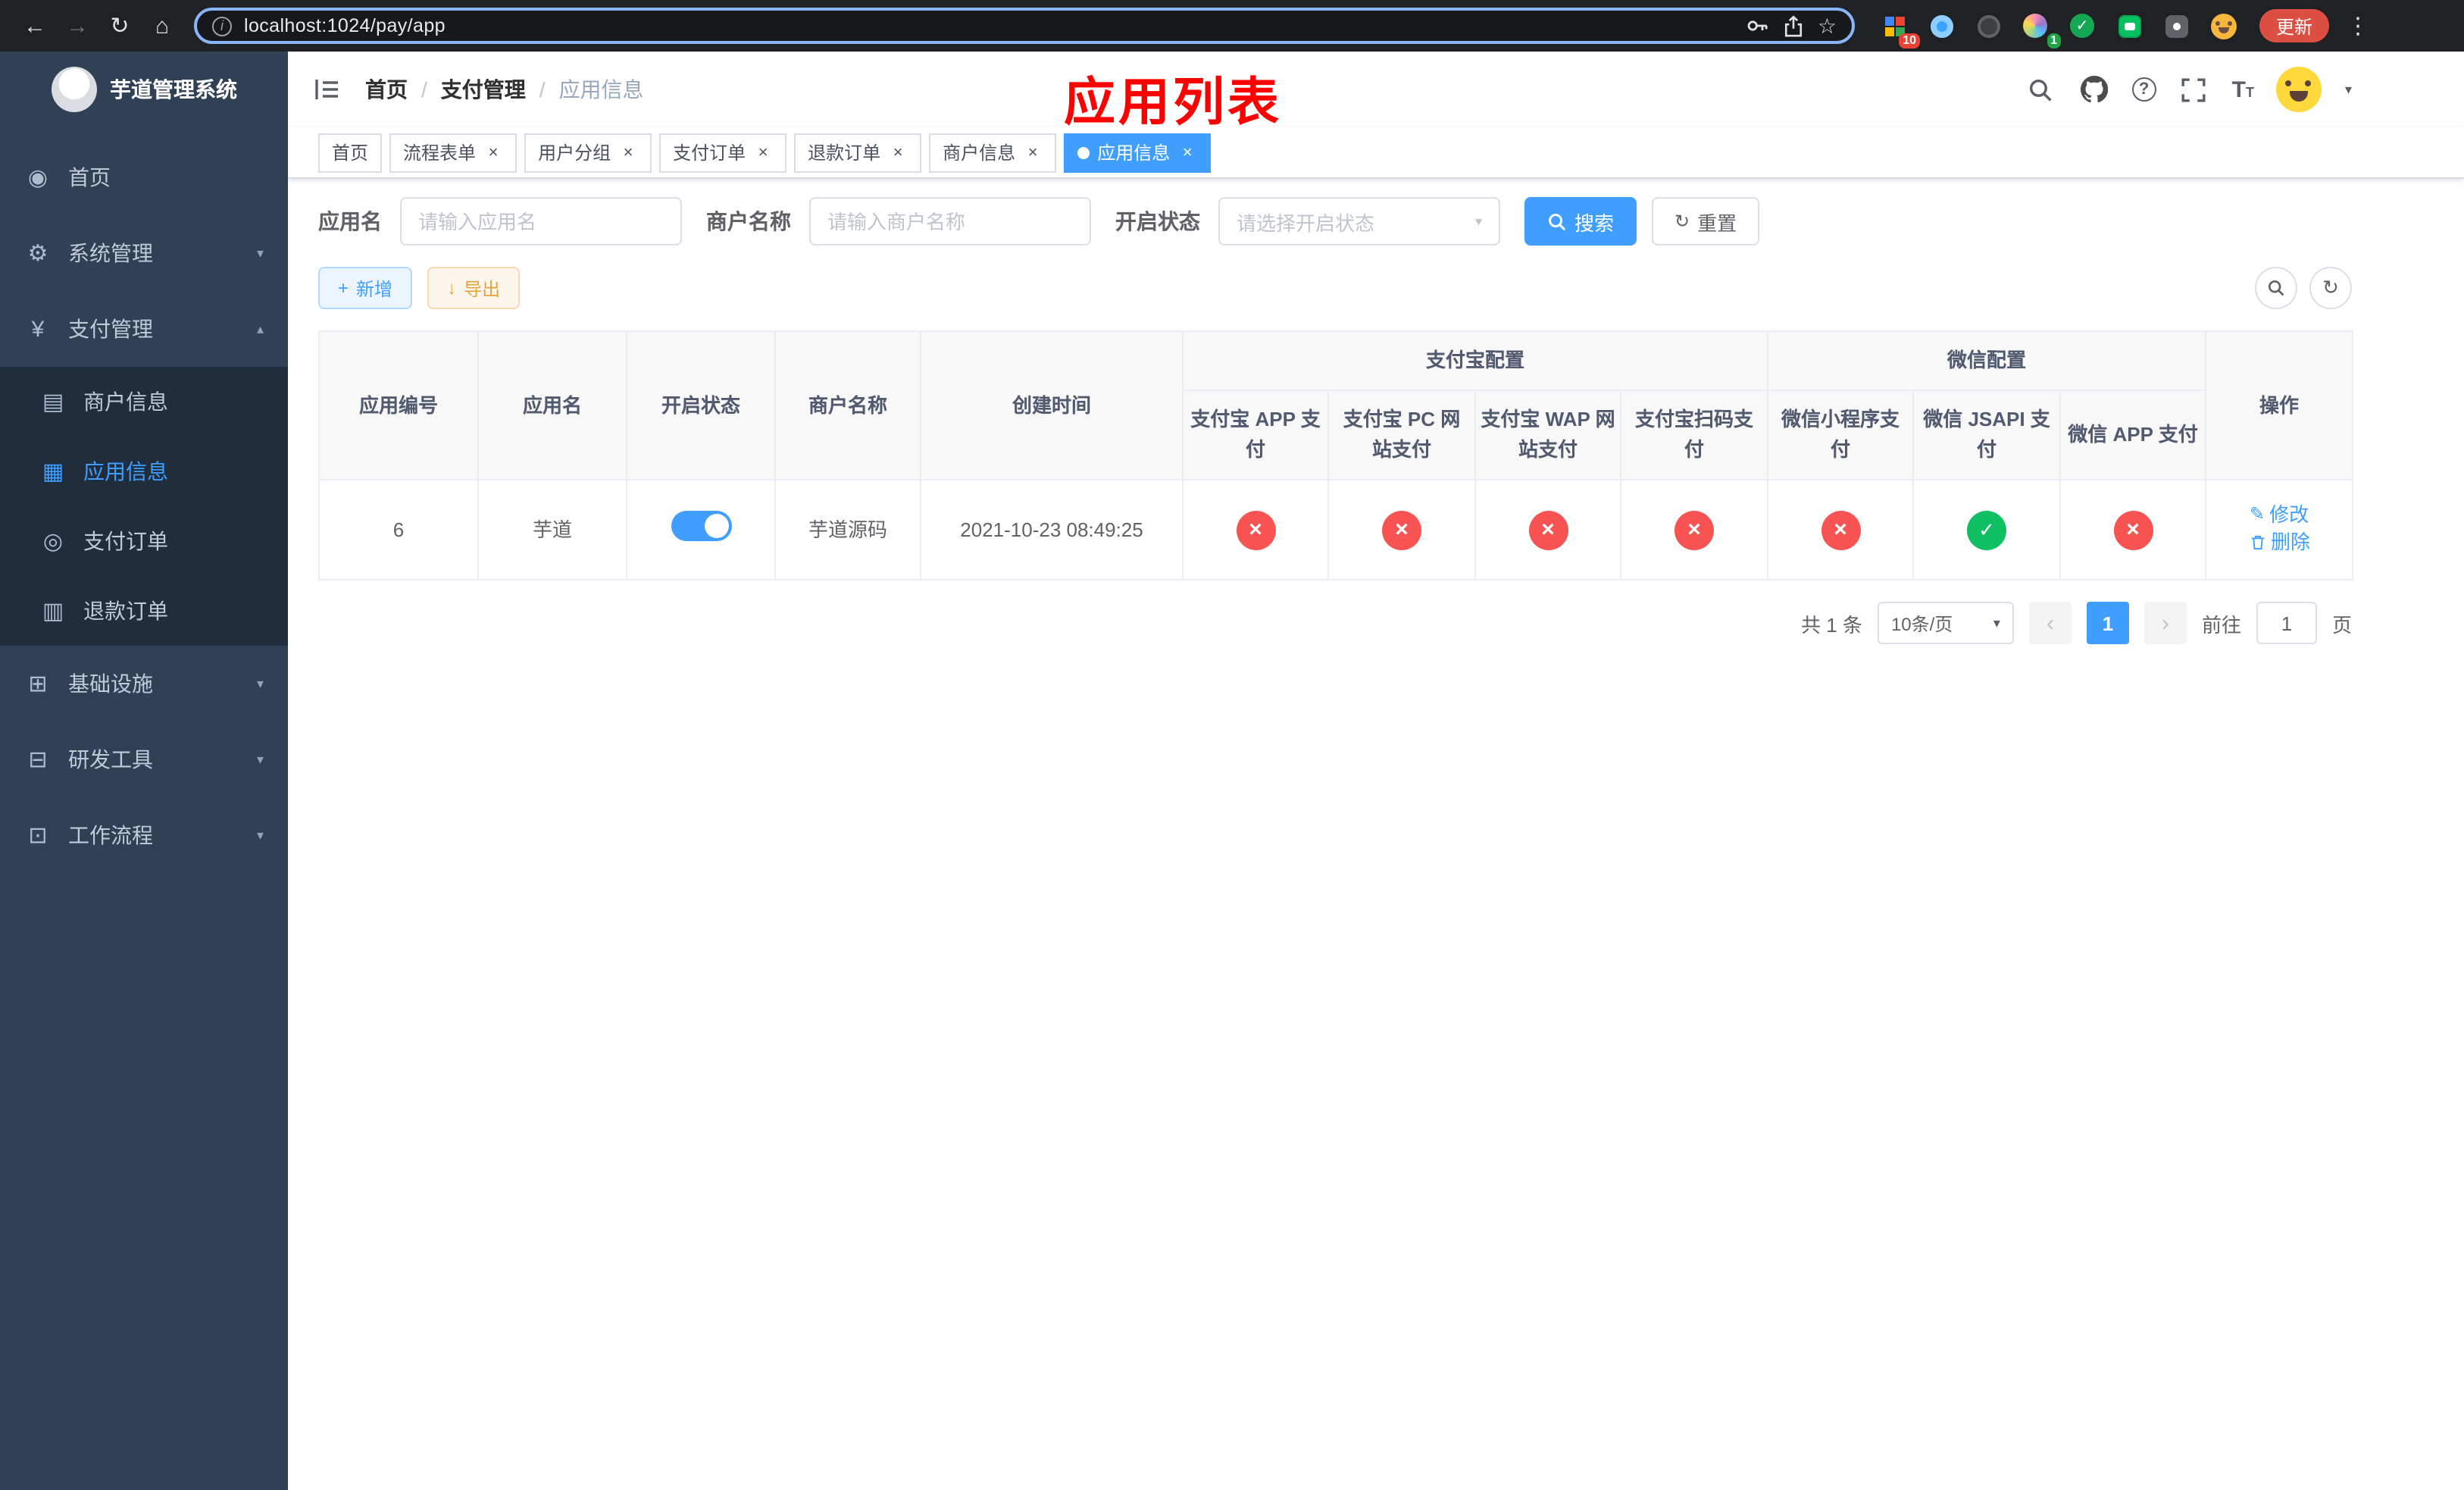  Describe the element at coordinates (2129, 26) in the screenshot. I see `extension-chat-icon` at that location.